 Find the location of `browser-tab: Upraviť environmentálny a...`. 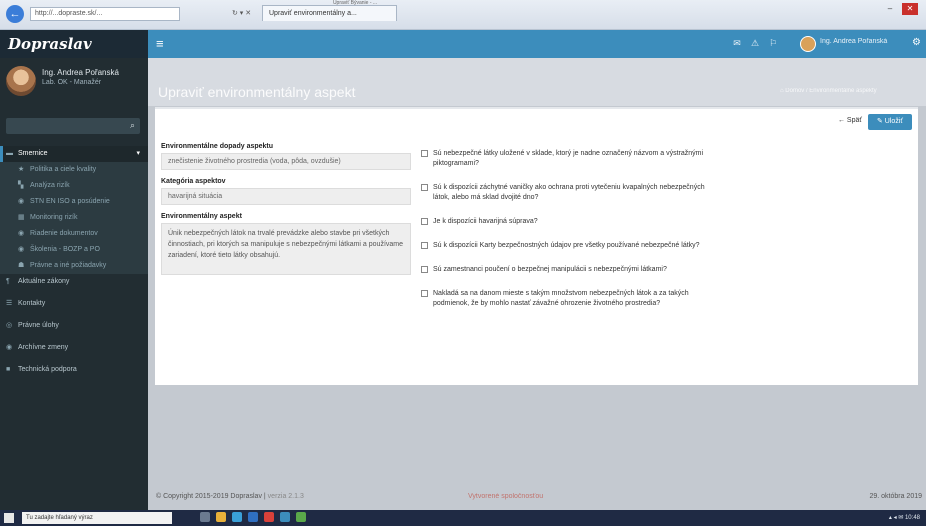

browser-tab: Upraviť environmentálny a... is located at coordinates (329, 13).